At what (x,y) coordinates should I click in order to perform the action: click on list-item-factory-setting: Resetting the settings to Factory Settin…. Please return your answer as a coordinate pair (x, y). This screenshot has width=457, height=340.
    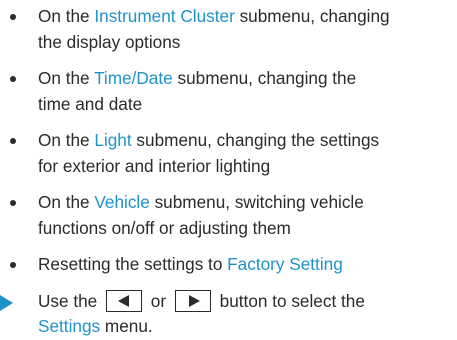
    Looking at the image, I should click on (228, 265).